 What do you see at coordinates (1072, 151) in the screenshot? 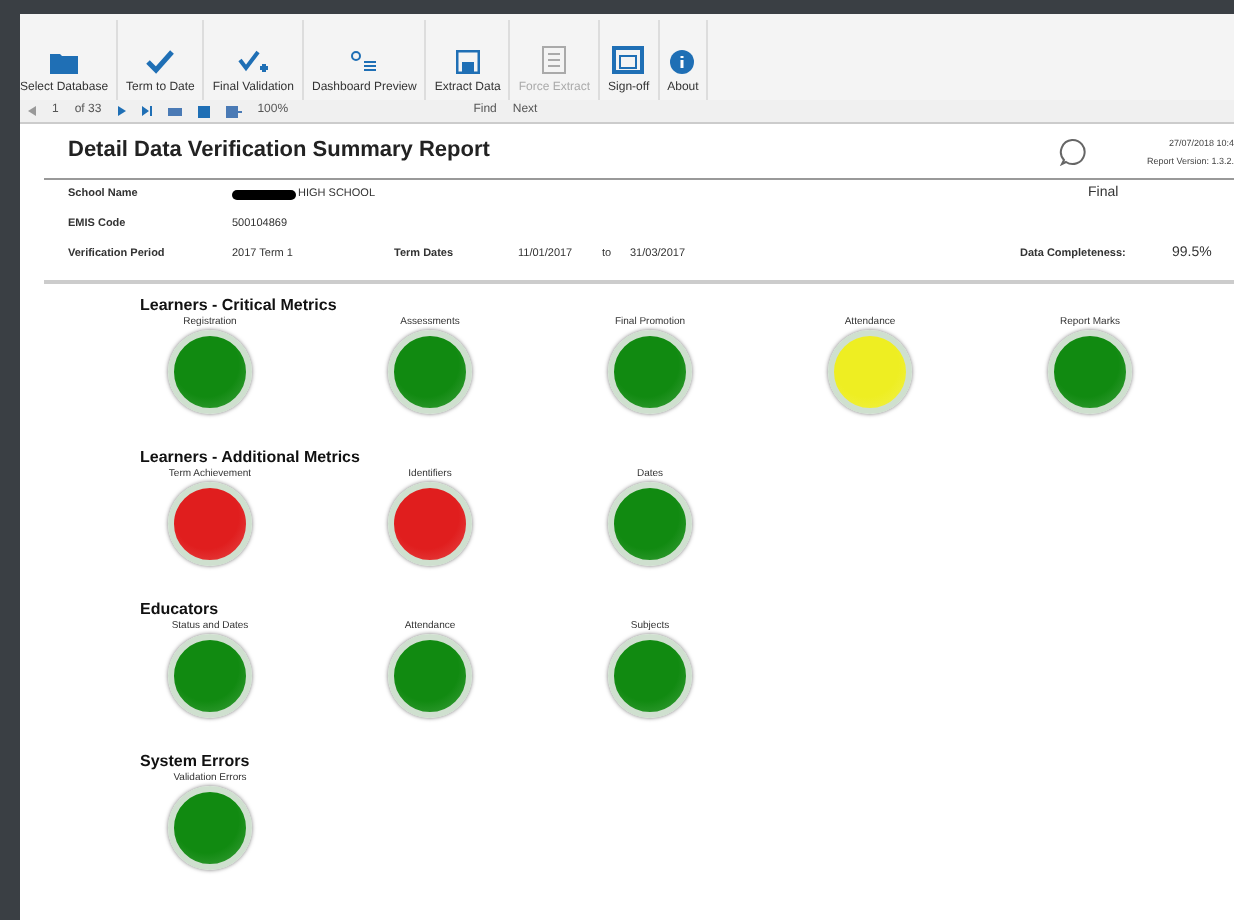
I see `help-speech-icon` at bounding box center [1072, 151].